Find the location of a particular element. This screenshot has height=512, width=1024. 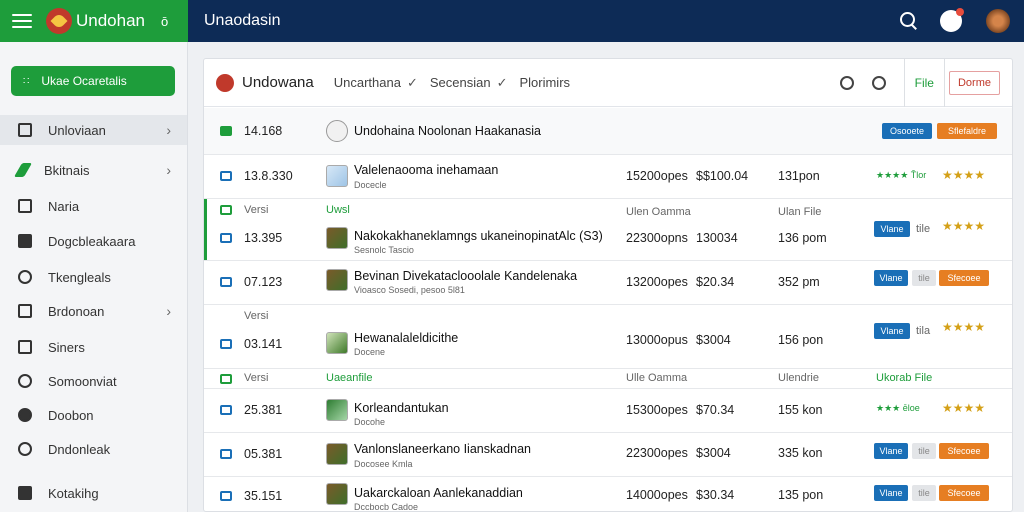

filter-search-icon is located at coordinates (878, 82).